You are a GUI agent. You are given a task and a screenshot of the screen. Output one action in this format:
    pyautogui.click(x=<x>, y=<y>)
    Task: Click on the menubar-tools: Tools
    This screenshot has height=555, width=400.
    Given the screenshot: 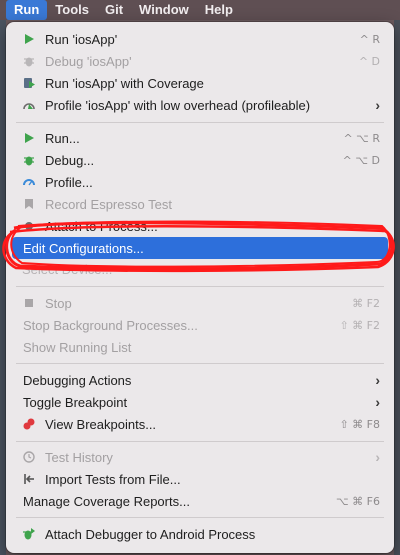 What is the action you would take?
    pyautogui.click(x=72, y=10)
    